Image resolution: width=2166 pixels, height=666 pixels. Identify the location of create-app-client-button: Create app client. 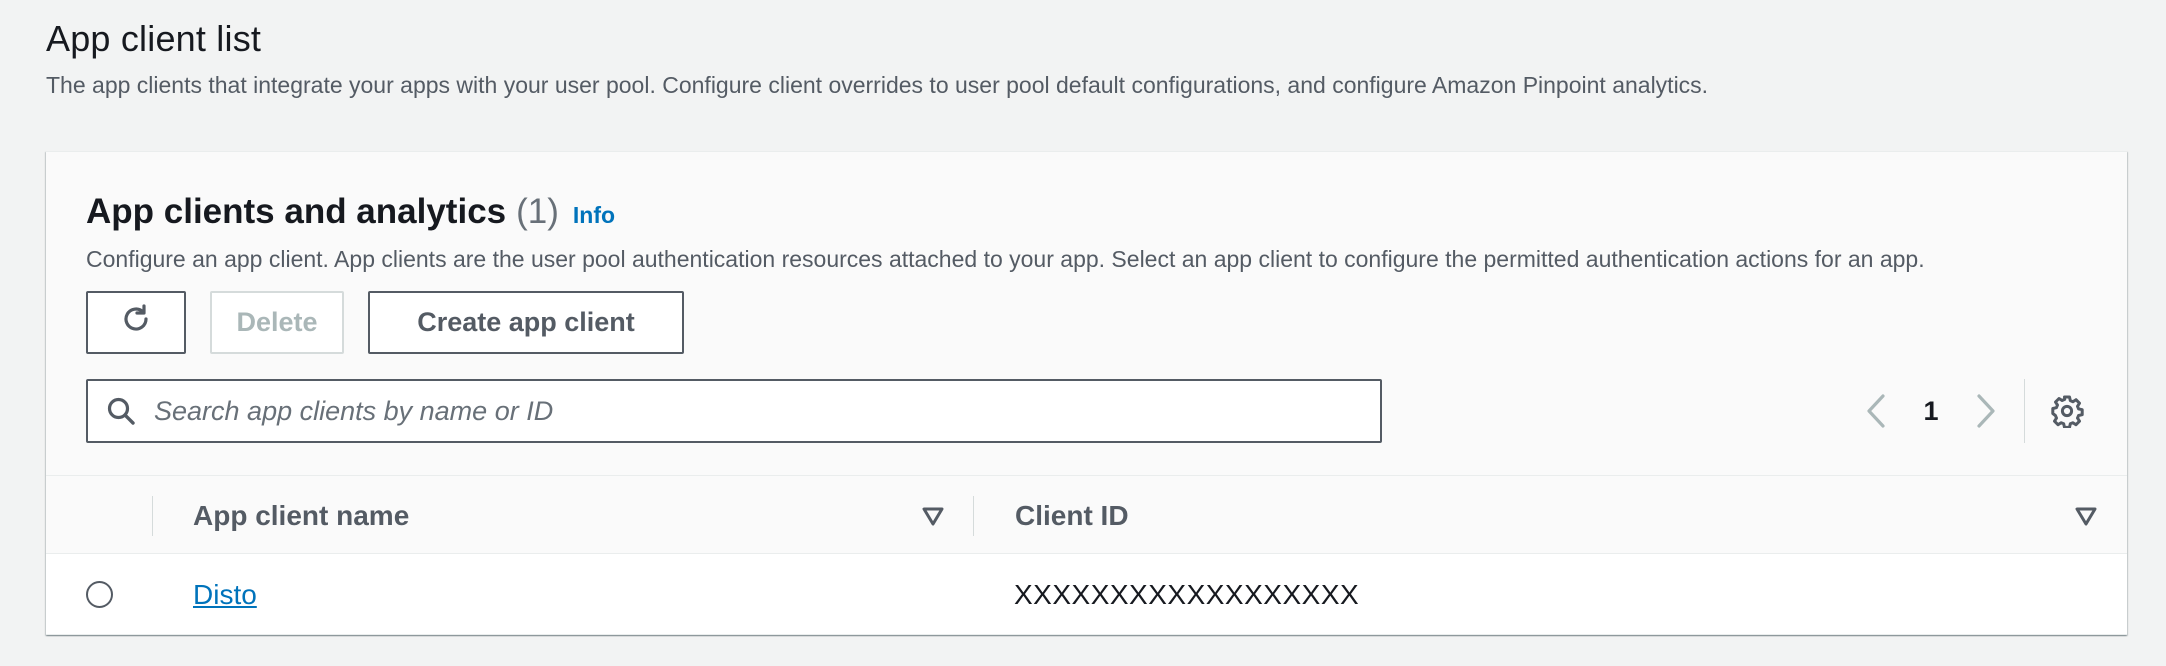
(526, 322).